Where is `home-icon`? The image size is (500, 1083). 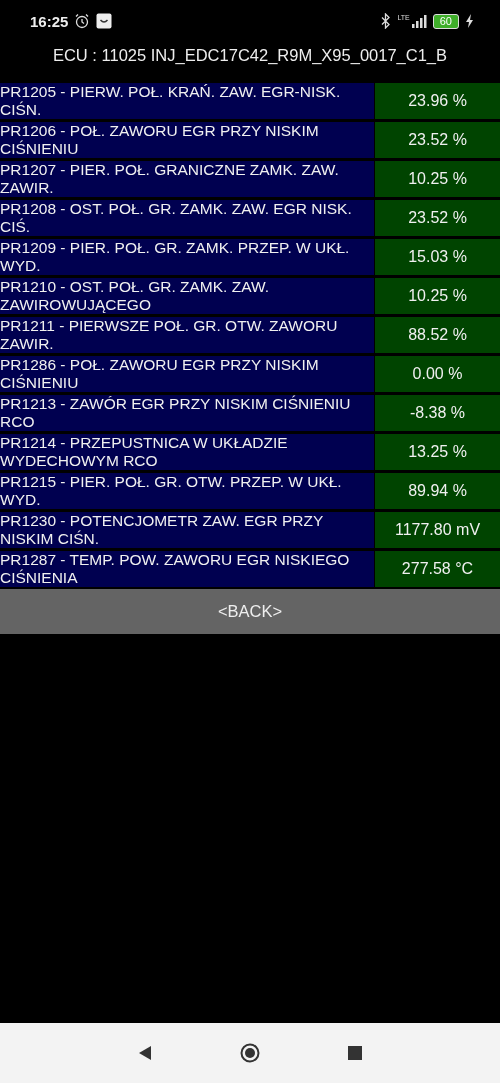
home-icon is located at coordinates (250, 1053).